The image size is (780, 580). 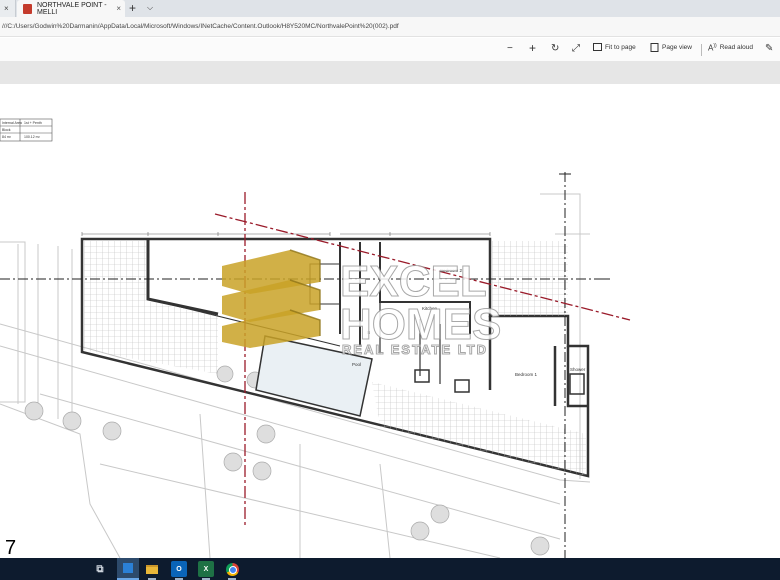 I want to click on fullscreen-button: ⤢, so click(x=576, y=48).